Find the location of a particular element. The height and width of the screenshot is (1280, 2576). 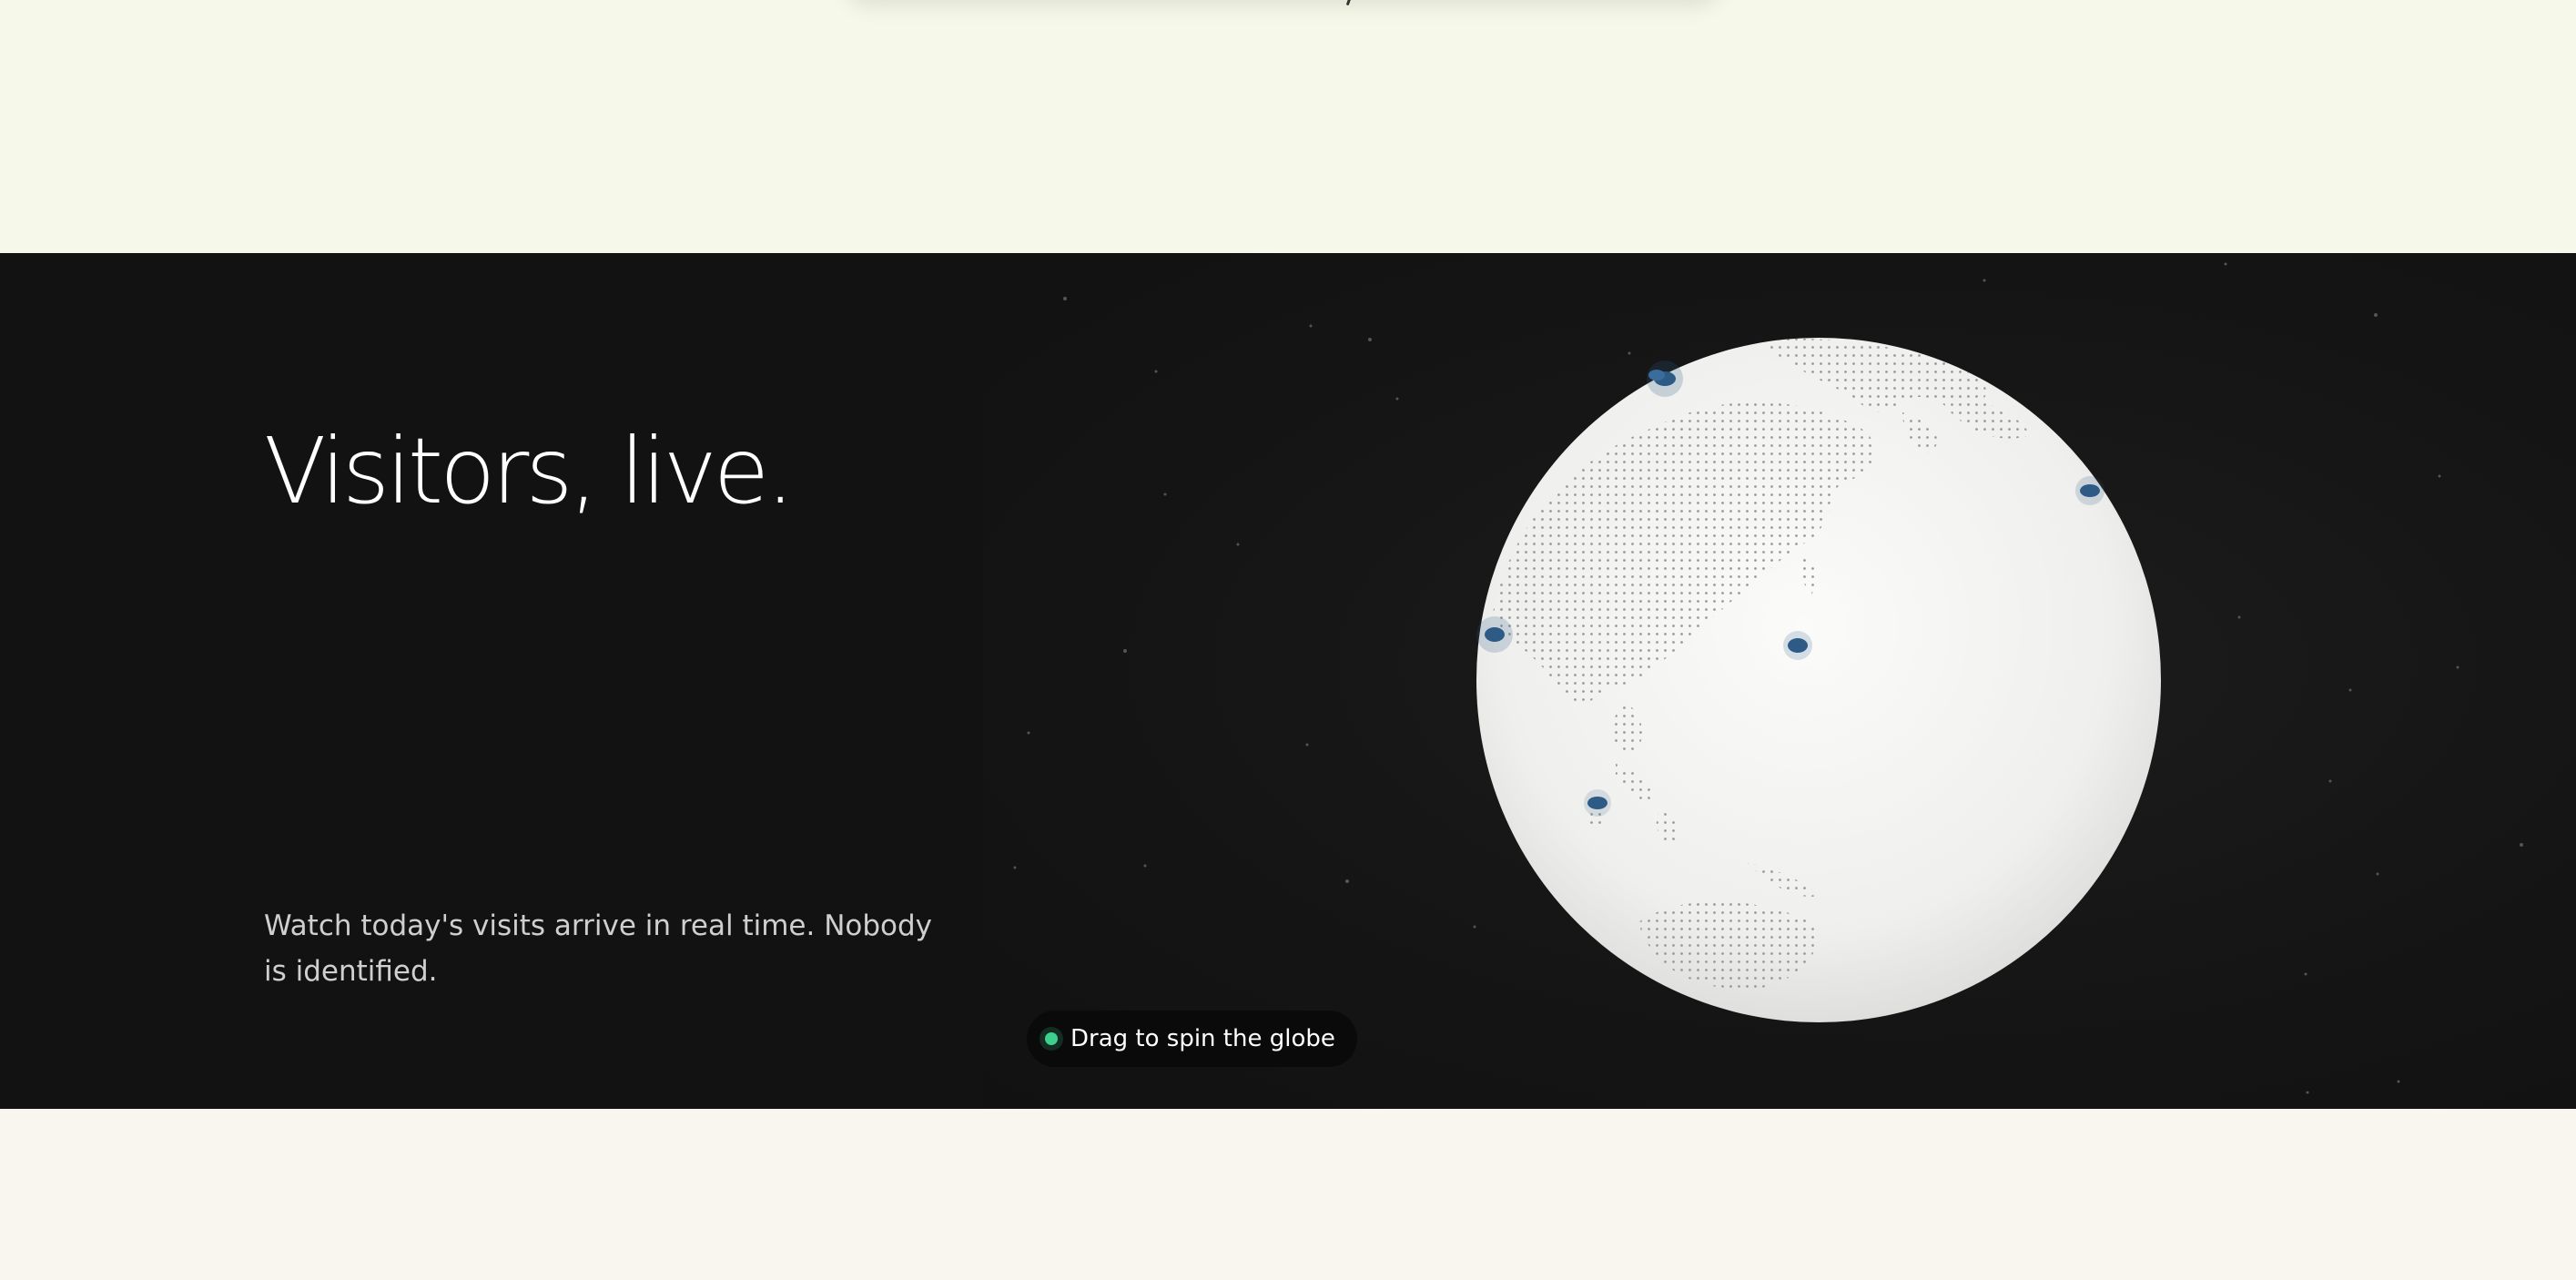

top-card-text-fragment is located at coordinates (1348, 3).